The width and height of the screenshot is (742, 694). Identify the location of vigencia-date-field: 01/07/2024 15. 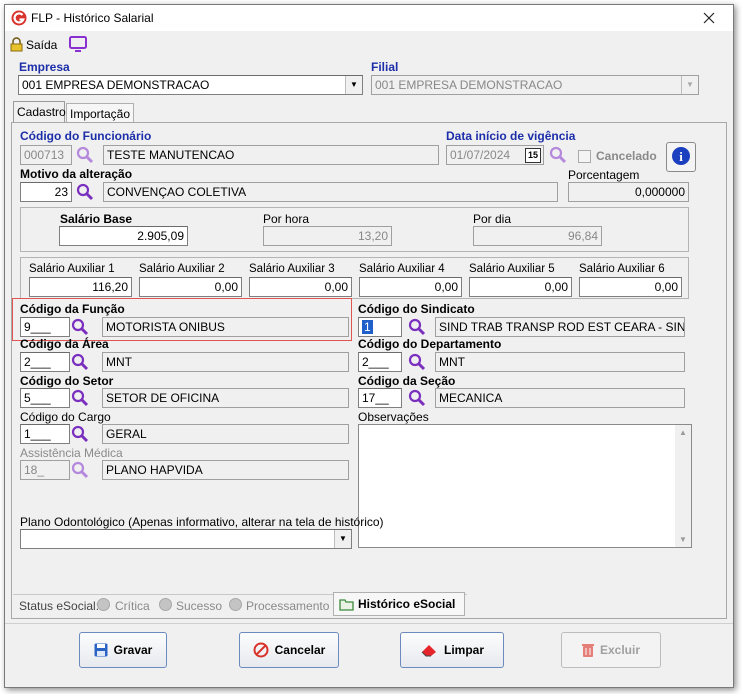
(495, 155).